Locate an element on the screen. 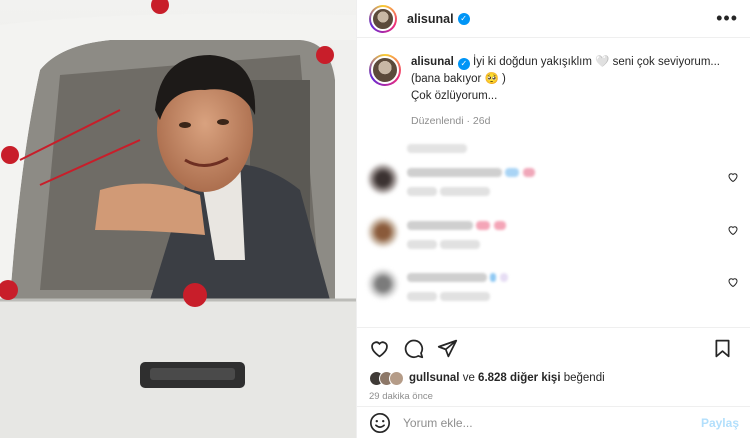  avatar is located at coordinates (383, 18).